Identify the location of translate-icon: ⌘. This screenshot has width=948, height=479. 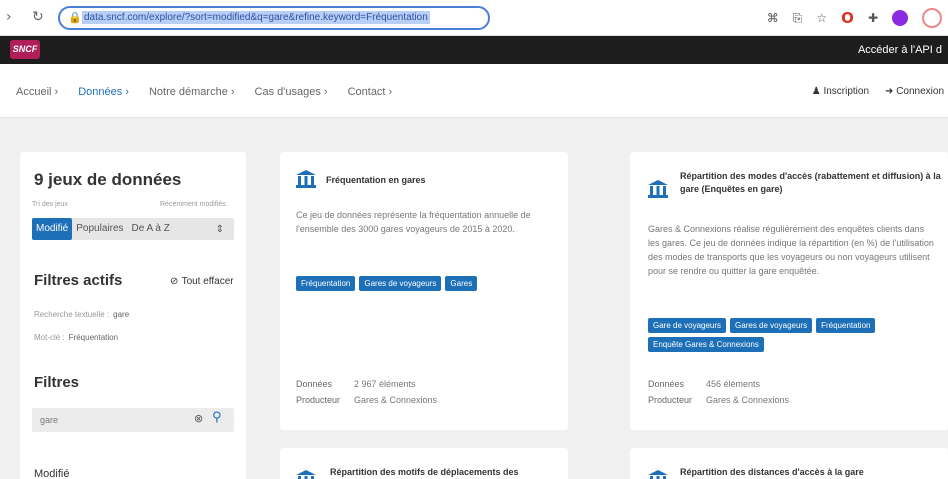
(773, 18).